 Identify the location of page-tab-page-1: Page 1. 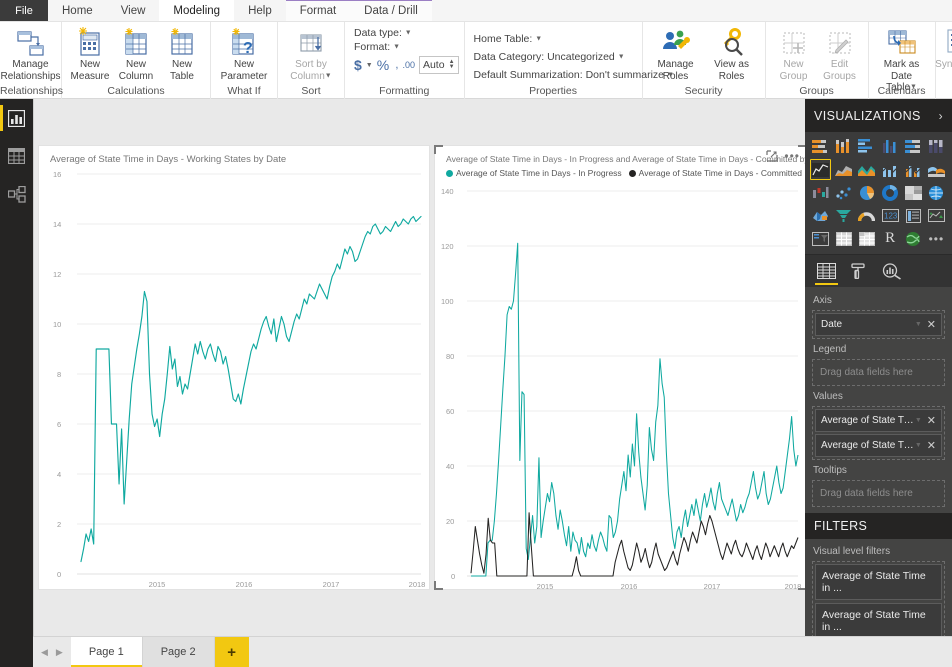
(106, 652).